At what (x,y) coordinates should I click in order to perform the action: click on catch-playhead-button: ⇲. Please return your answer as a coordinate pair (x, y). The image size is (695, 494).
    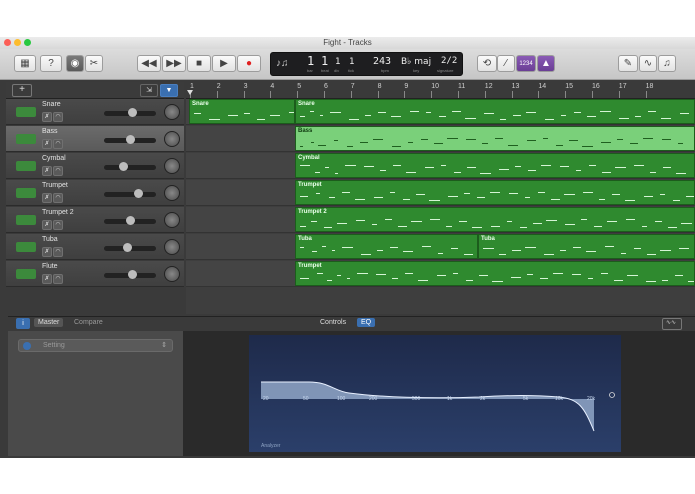
    Looking at the image, I should click on (149, 90).